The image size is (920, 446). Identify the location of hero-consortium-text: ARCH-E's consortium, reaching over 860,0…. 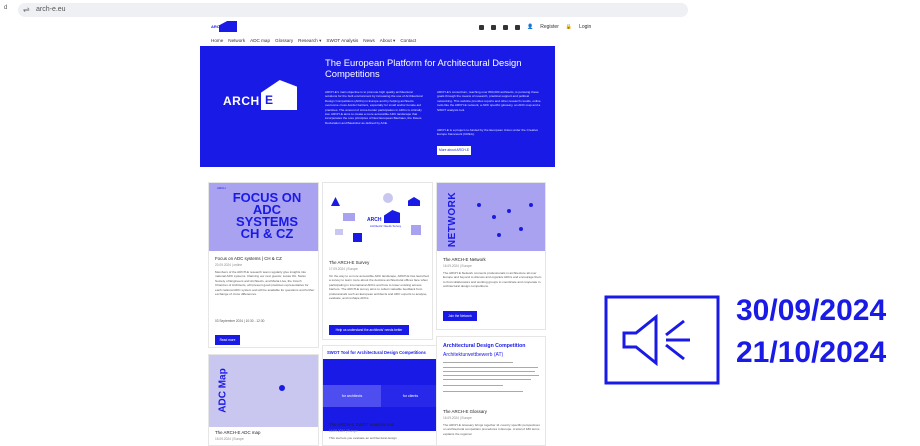
(489, 101).